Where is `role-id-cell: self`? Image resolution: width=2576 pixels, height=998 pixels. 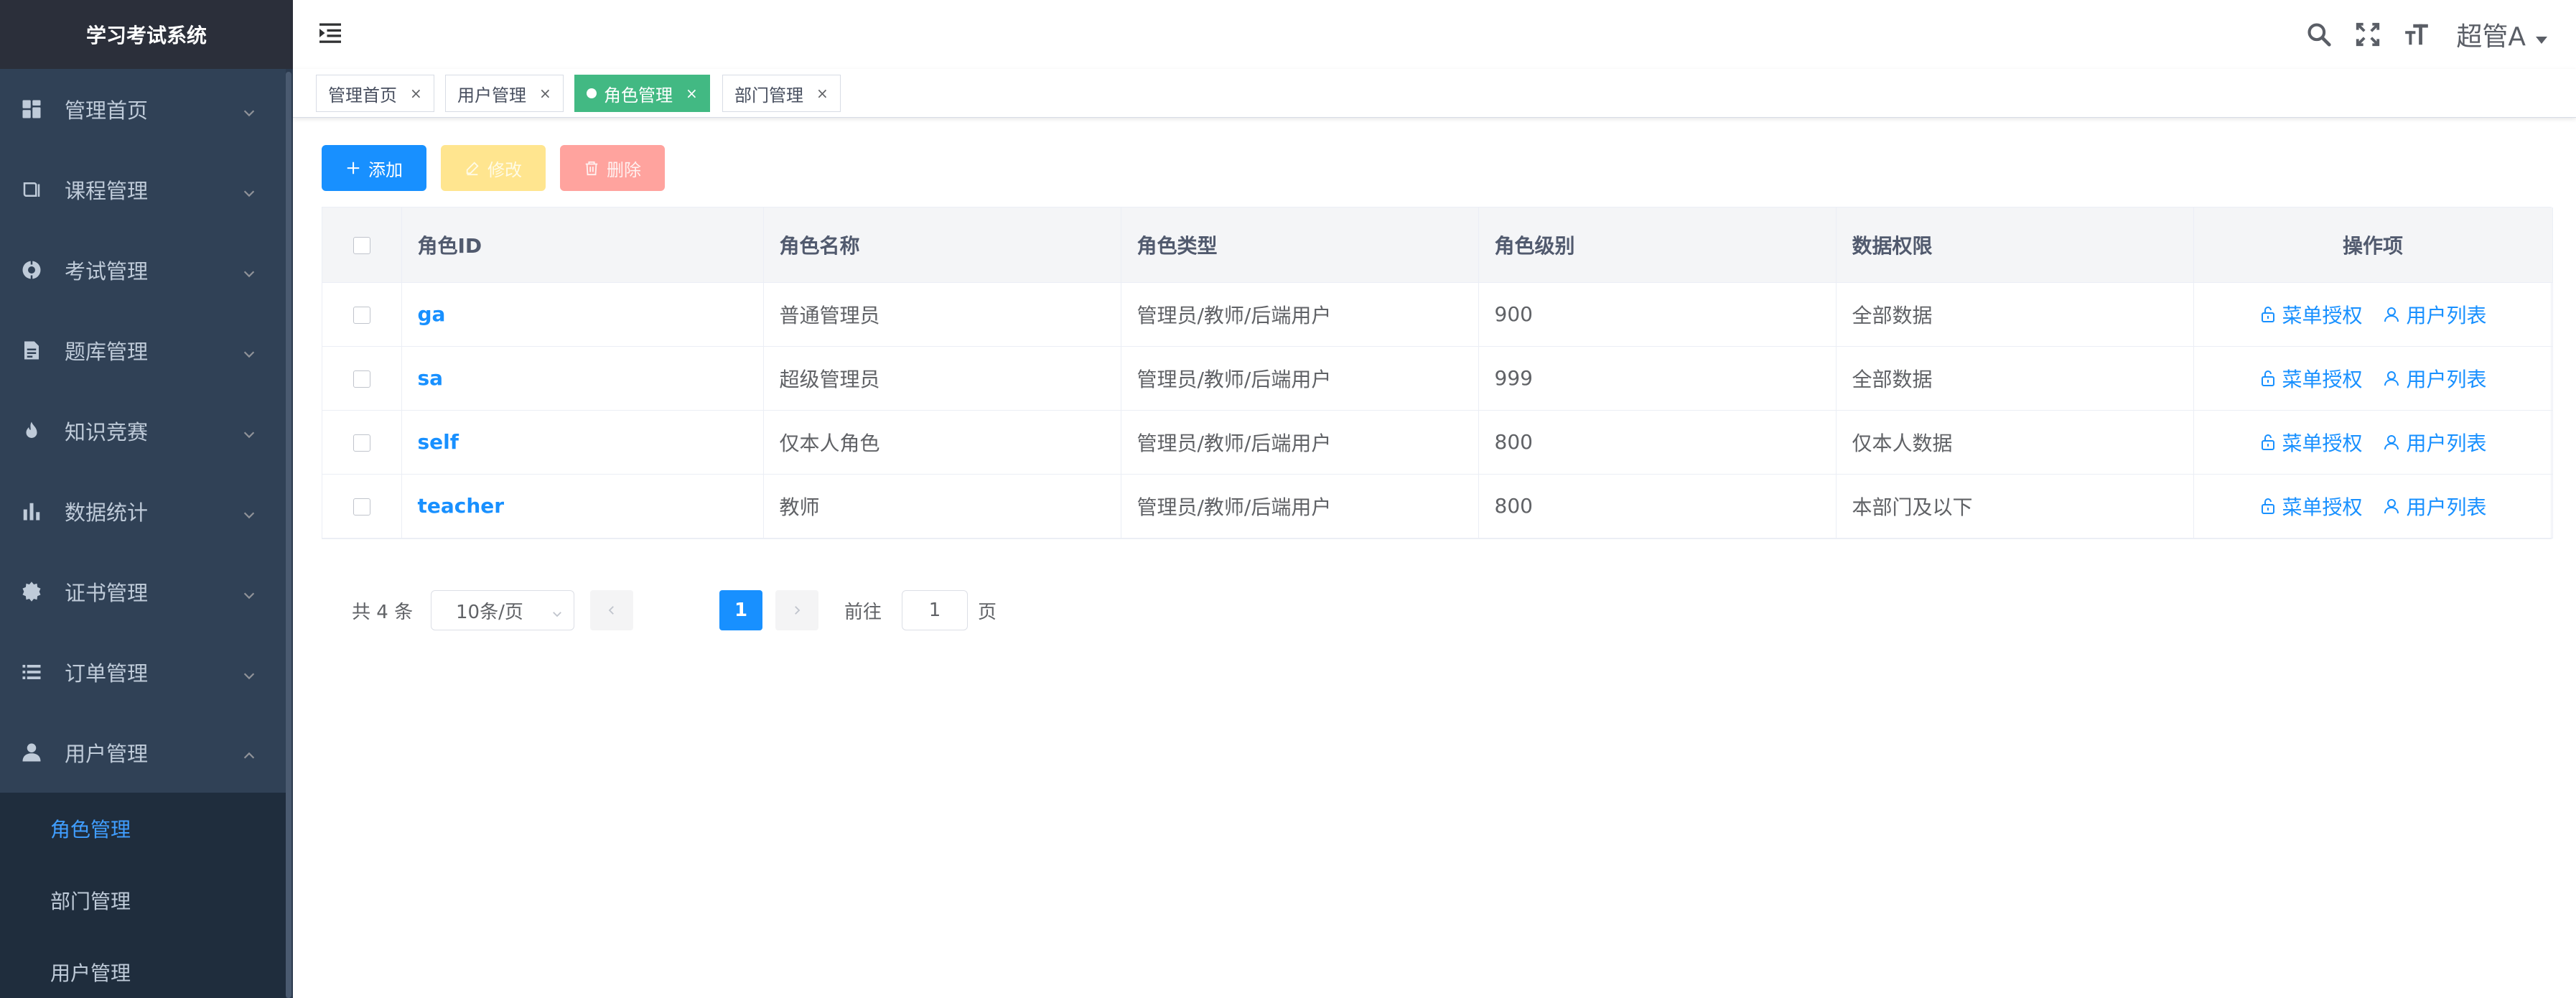
role-id-cell: self is located at coordinates (582, 442).